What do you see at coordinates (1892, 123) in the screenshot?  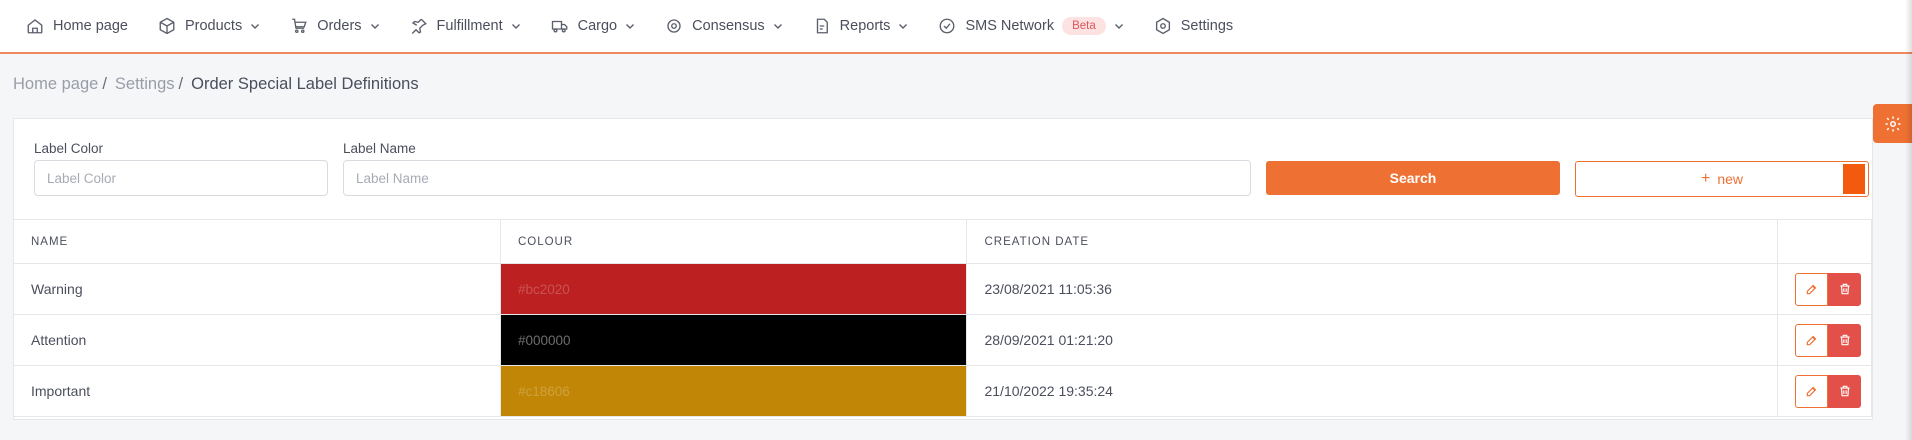 I see `gear-icon` at bounding box center [1892, 123].